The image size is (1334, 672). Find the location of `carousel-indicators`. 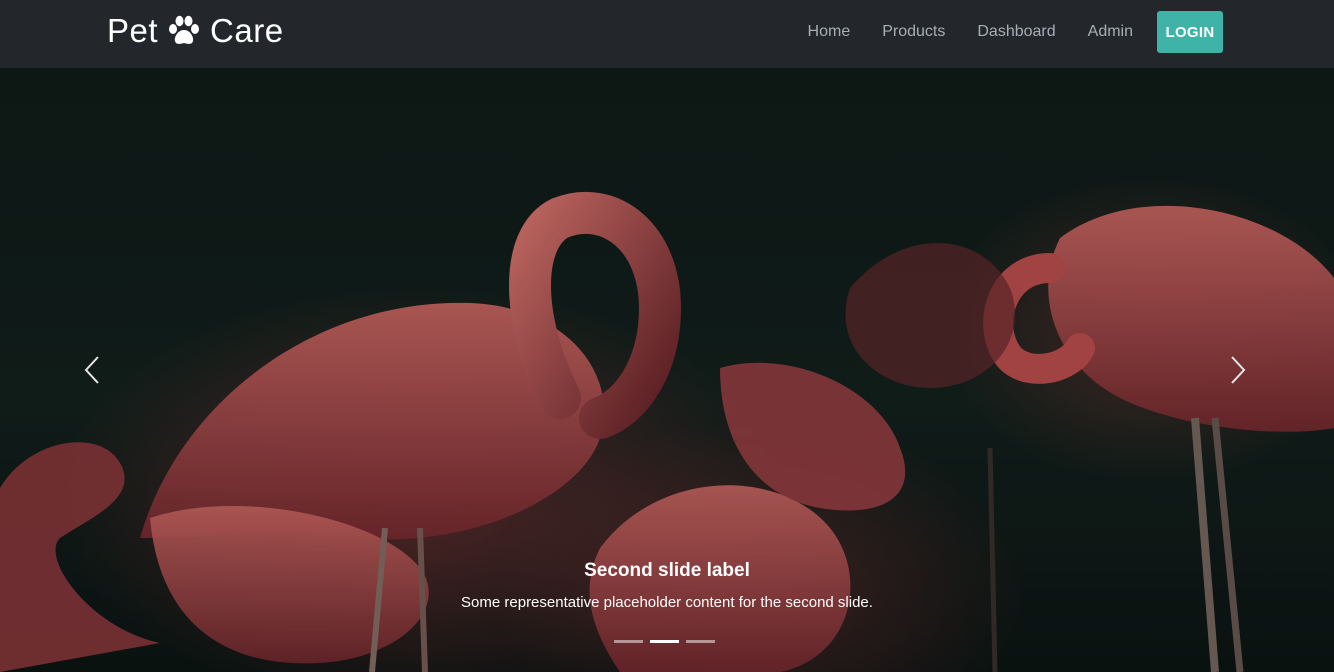

carousel-indicators is located at coordinates (664, 641).